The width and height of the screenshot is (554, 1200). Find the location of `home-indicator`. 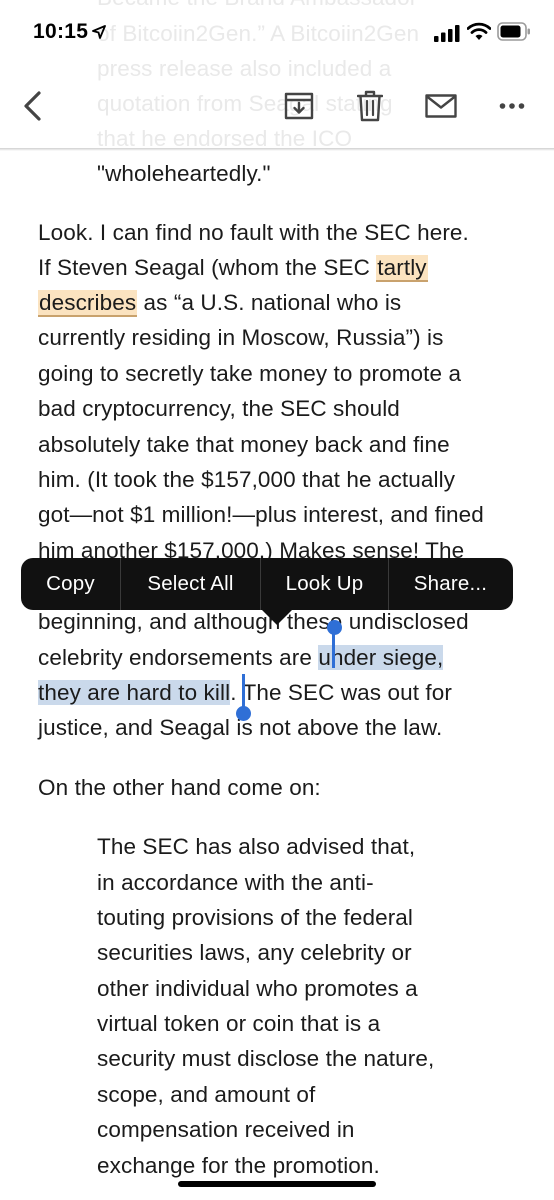

home-indicator is located at coordinates (277, 1184).